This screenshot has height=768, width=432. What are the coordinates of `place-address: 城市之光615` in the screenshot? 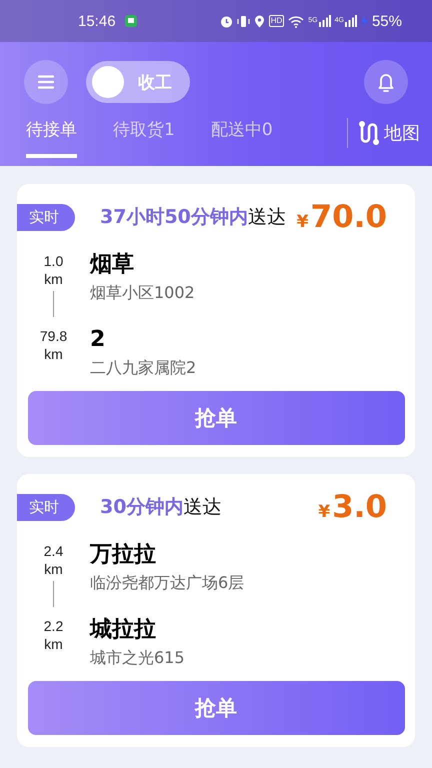 It's located at (138, 658).